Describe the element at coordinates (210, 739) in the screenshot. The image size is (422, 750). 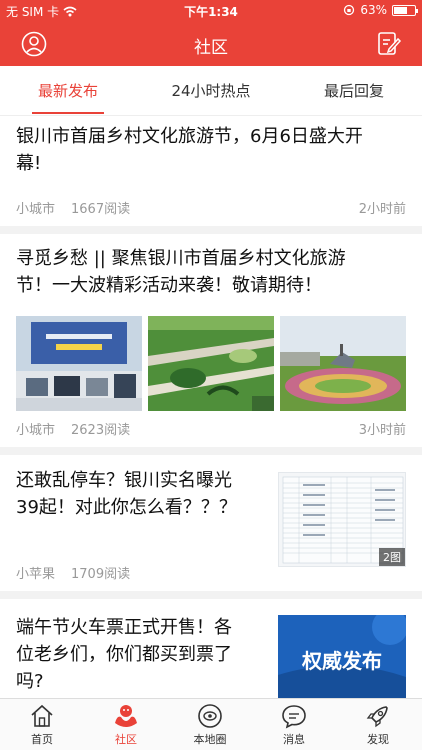
I see `tab-label: 本地圈` at that location.